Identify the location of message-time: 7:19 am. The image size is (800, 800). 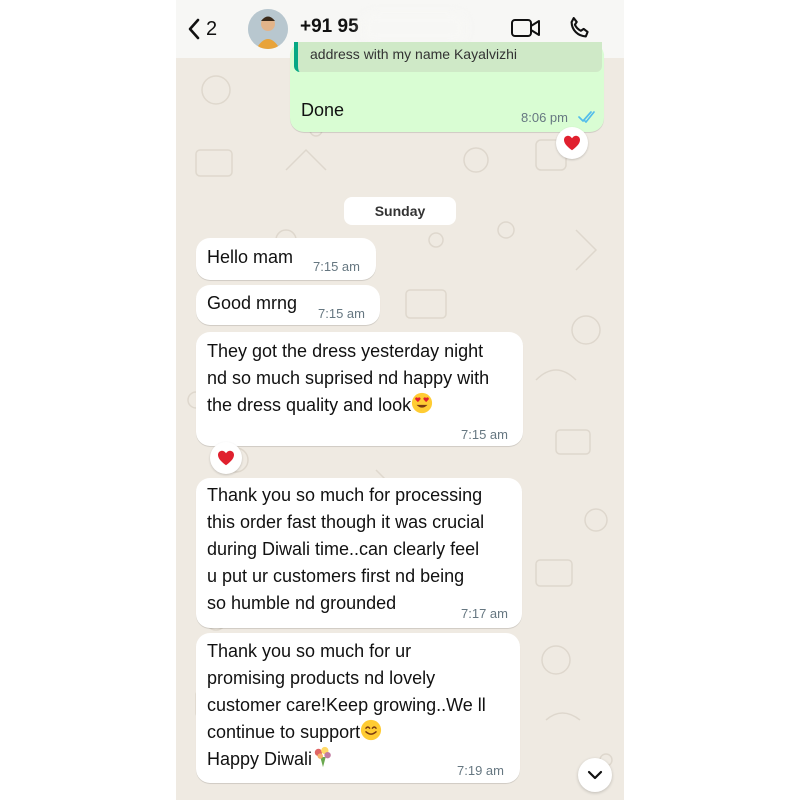
(480, 770).